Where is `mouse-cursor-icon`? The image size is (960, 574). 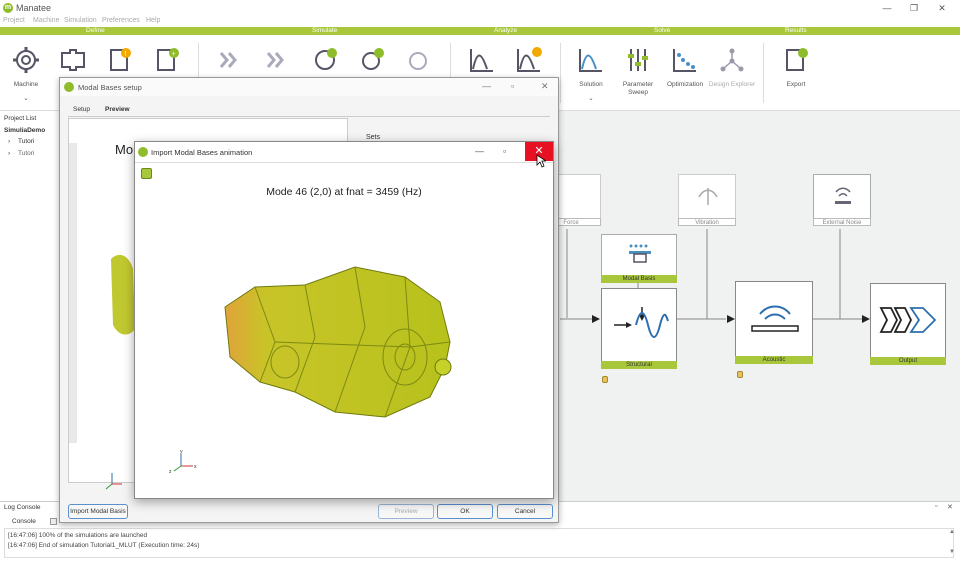
mouse-cursor-icon is located at coordinates (541, 161).